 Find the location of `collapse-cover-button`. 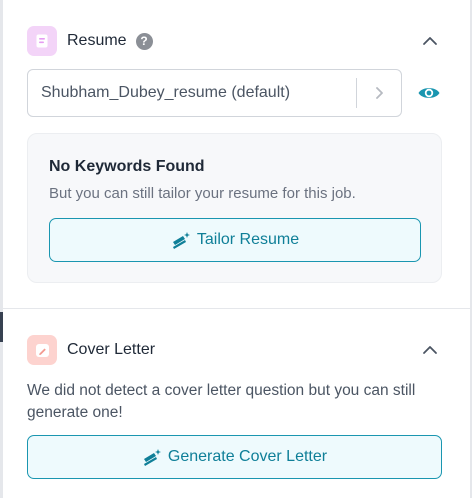

collapse-cover-button is located at coordinates (430, 350).